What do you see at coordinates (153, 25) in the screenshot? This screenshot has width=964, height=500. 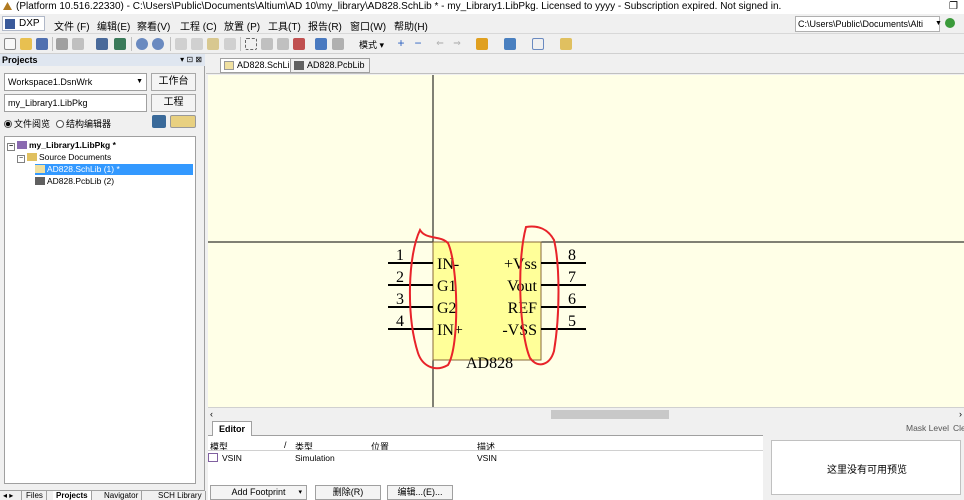 I see `menu-view: 察看(V)` at bounding box center [153, 25].